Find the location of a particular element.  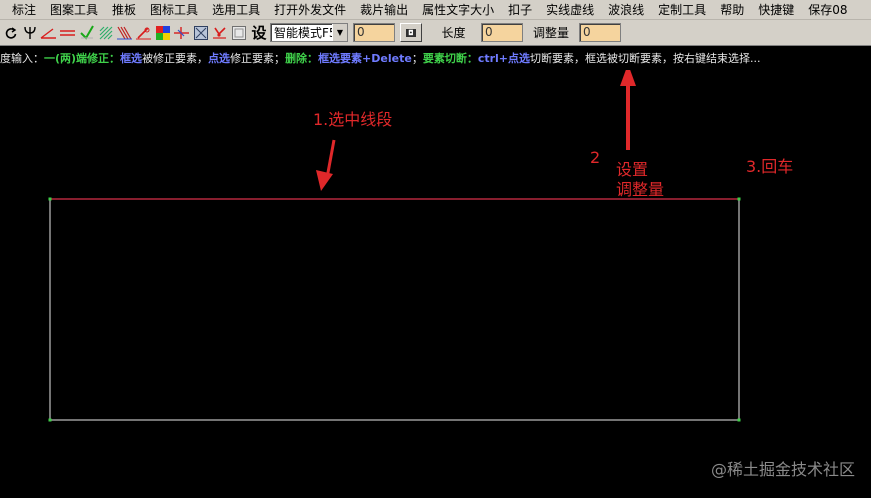

menu-item-line-style: 实线虚线 is located at coordinates (570, 10).